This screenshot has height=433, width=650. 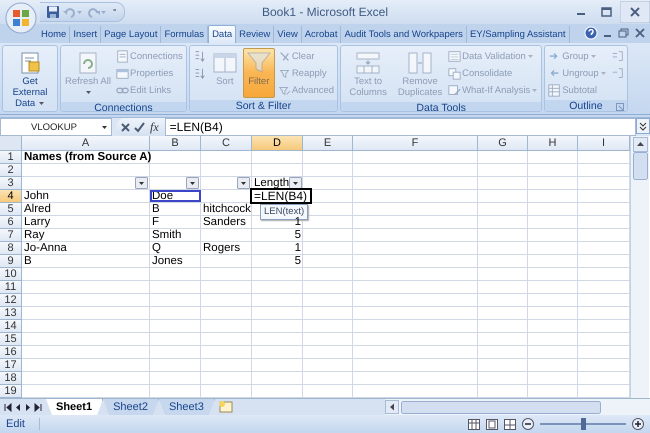 What do you see at coordinates (175, 143) in the screenshot?
I see `column-header: B` at bounding box center [175, 143].